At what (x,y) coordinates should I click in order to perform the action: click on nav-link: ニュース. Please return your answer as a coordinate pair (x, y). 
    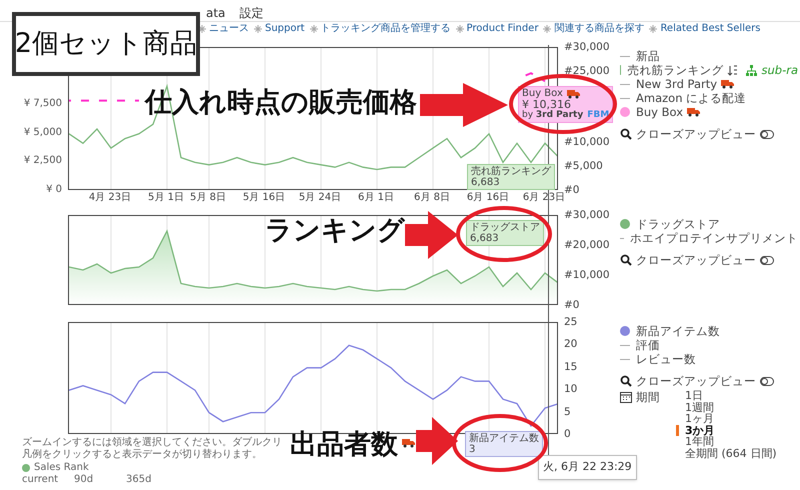
    Looking at the image, I should click on (229, 29).